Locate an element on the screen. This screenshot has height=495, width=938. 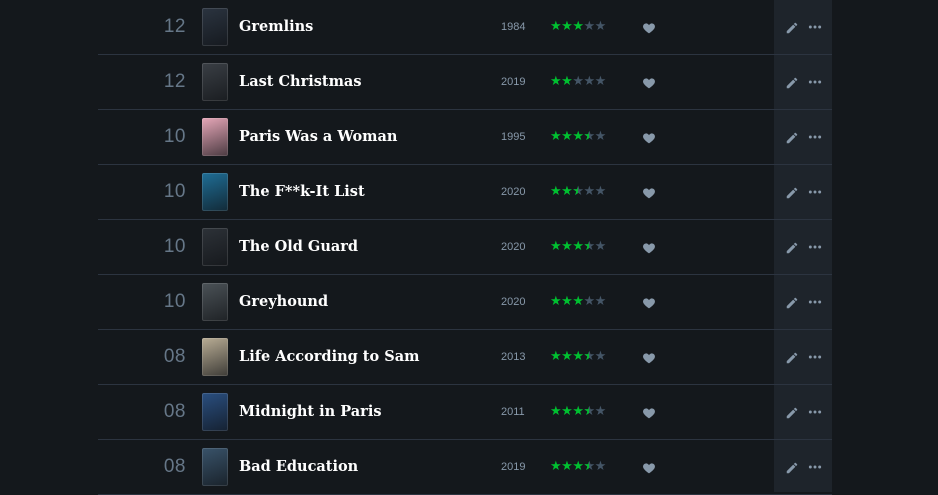
film-title: Gremlins is located at coordinates (276, 27).